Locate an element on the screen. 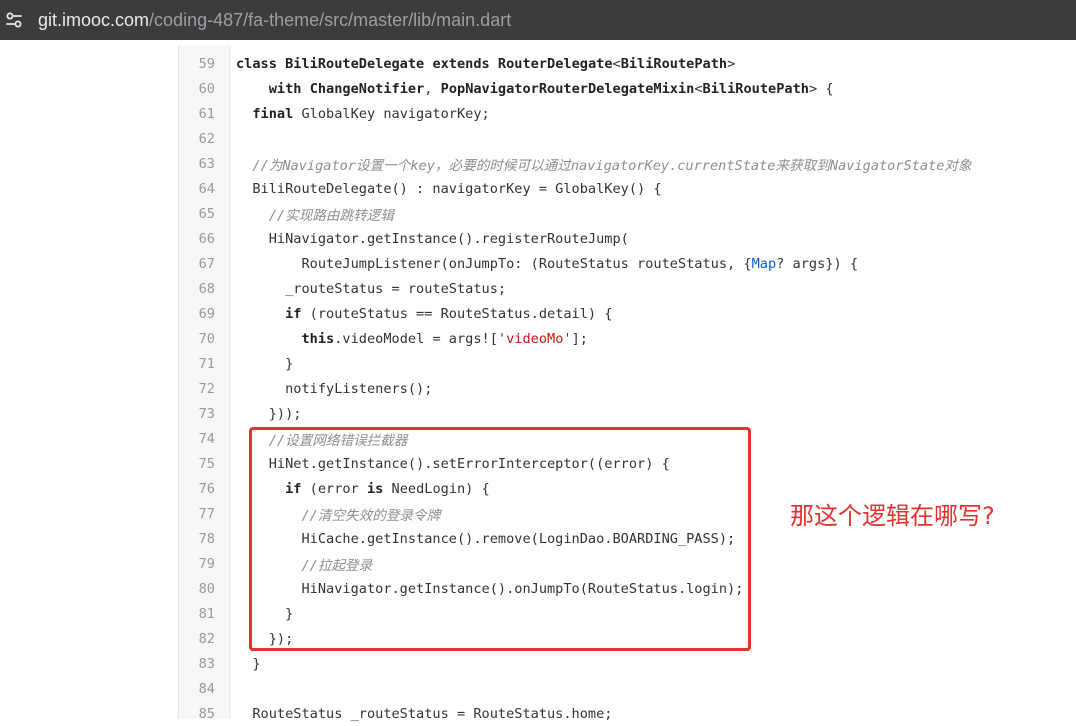 This screenshot has height=726, width=1076. code-text: })); is located at coordinates (269, 413).